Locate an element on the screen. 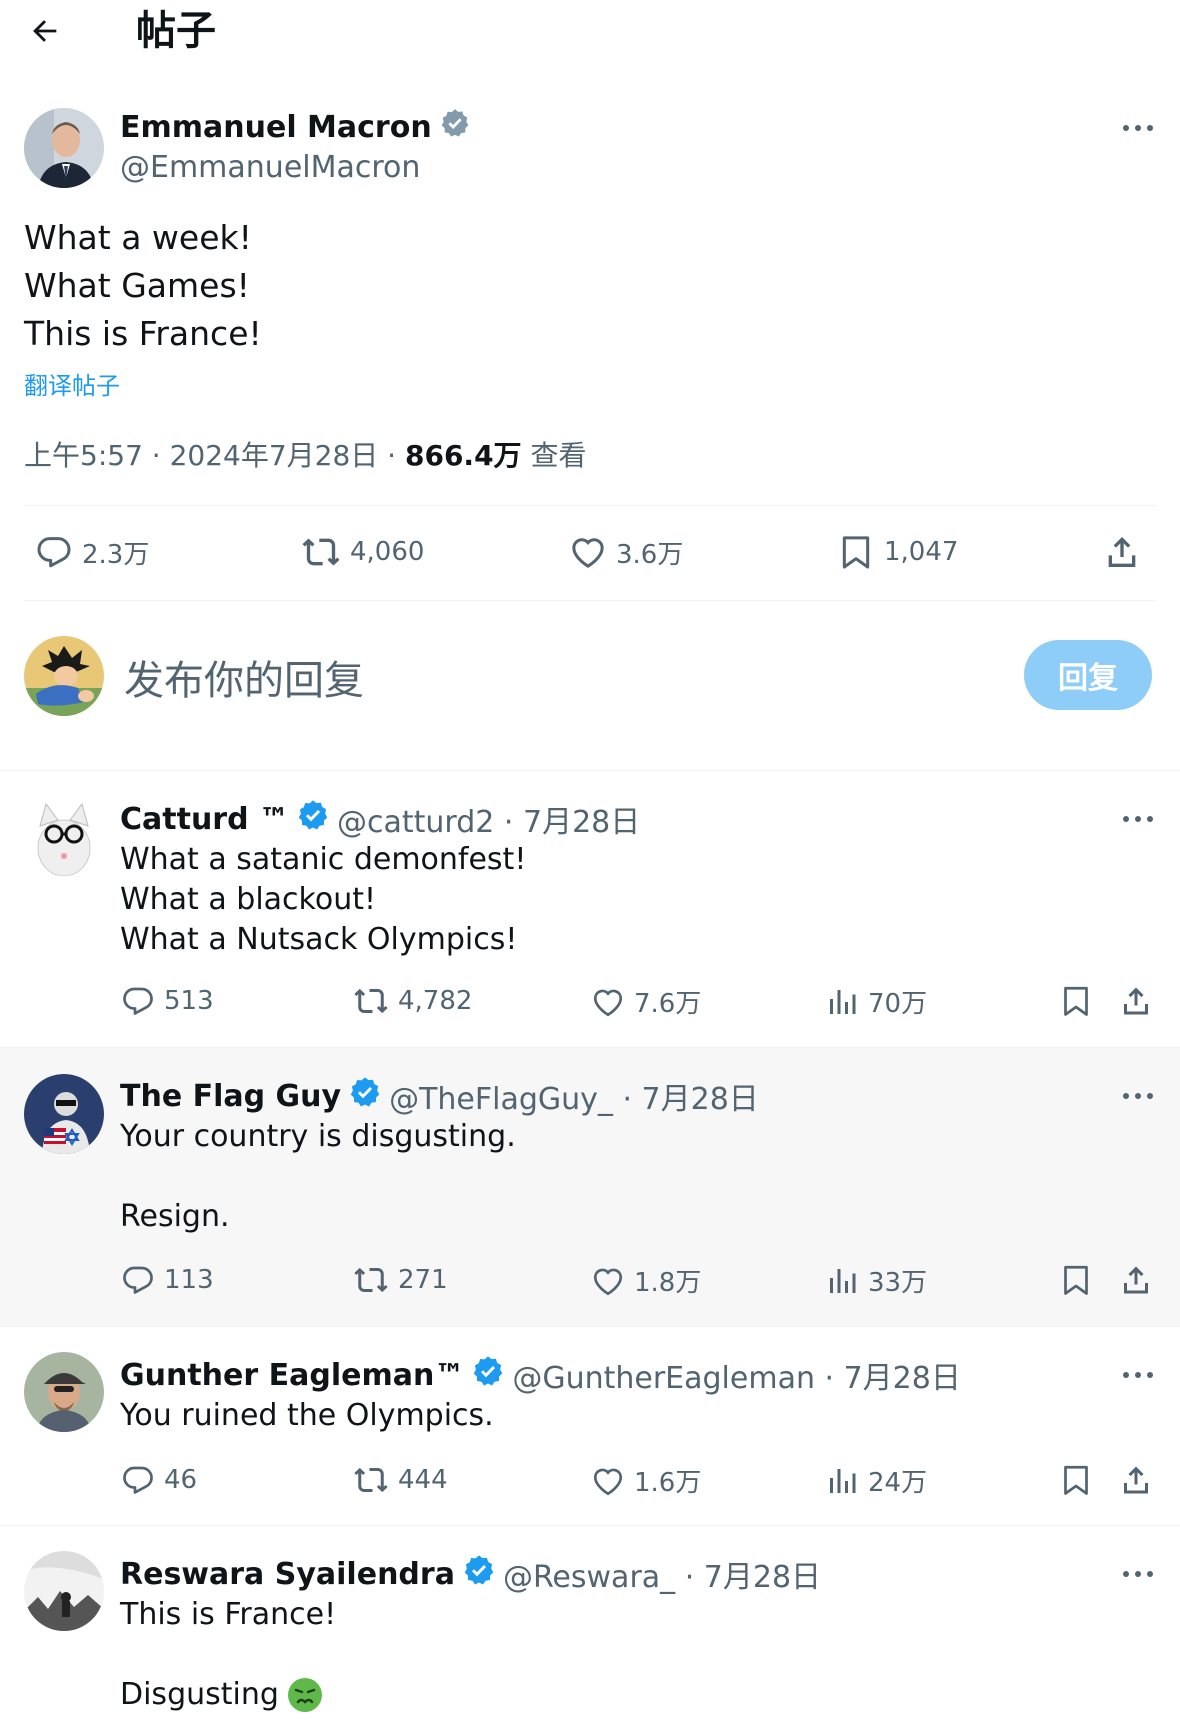  author-handle: @EmmanuelMacron is located at coordinates (270, 167).